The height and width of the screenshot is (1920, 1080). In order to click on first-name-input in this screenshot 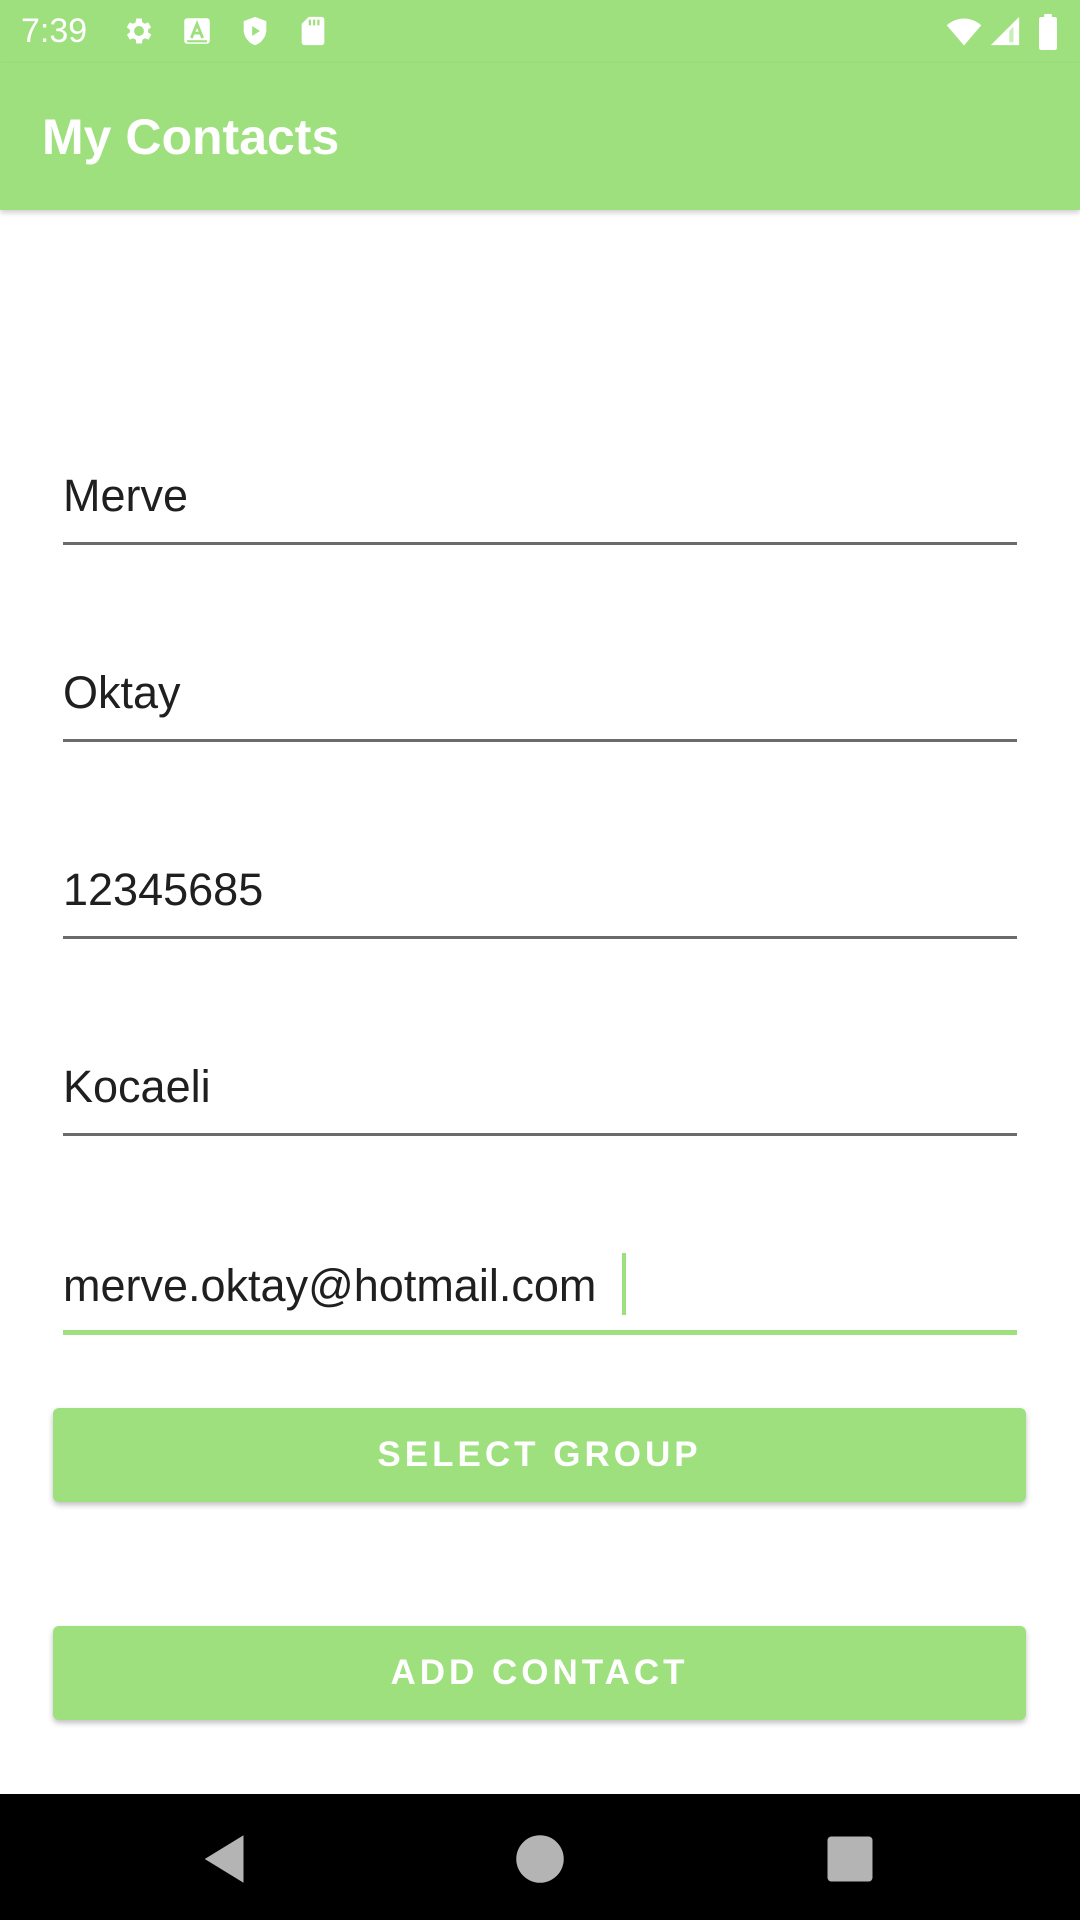, I will do `click(540, 496)`.